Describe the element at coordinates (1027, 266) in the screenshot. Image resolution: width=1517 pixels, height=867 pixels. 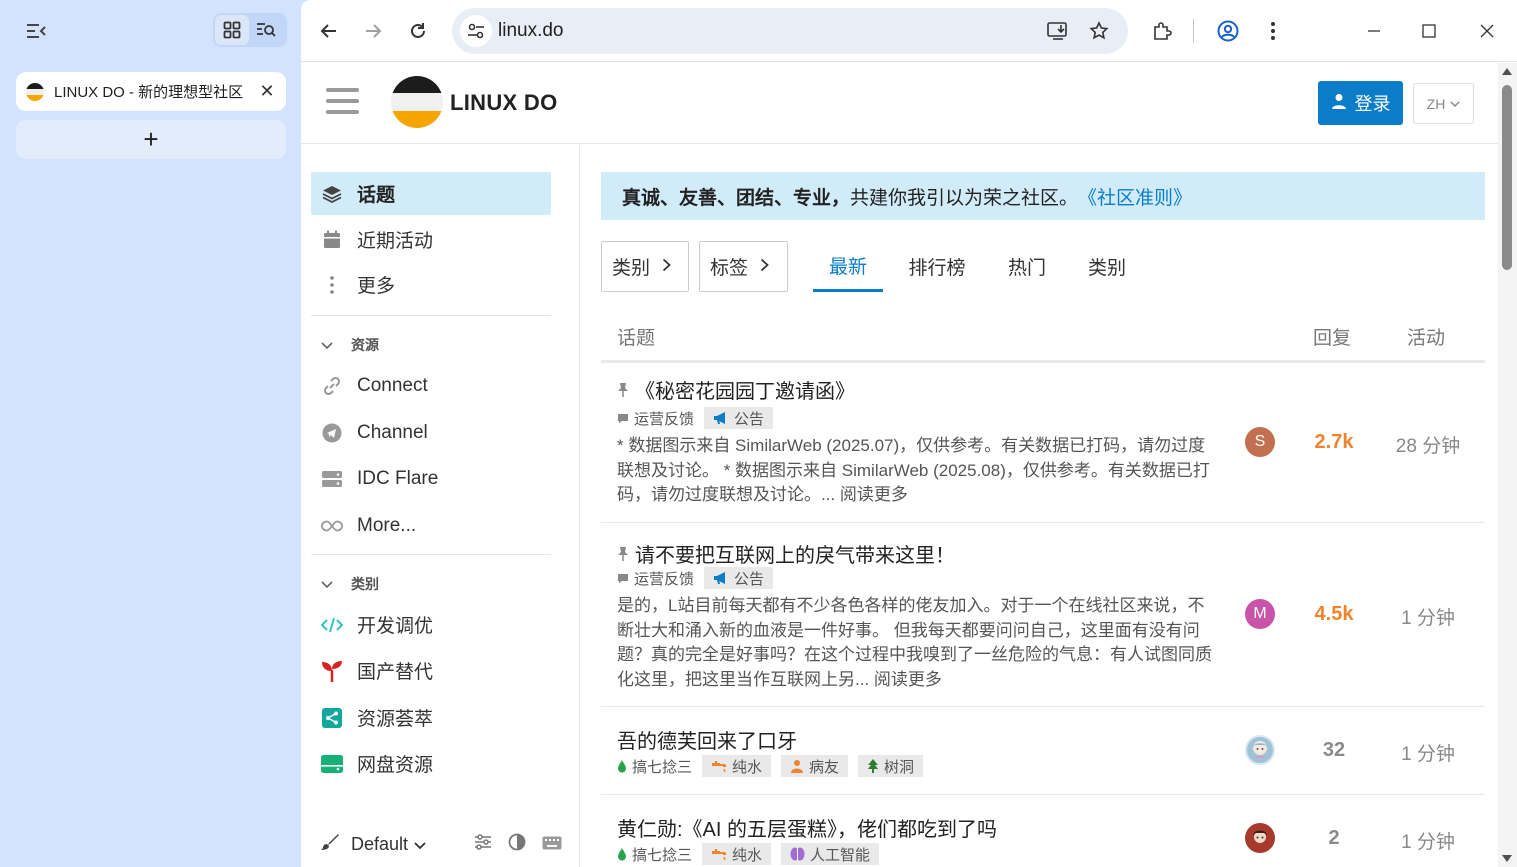
I see `tab-hot: 热门` at that location.